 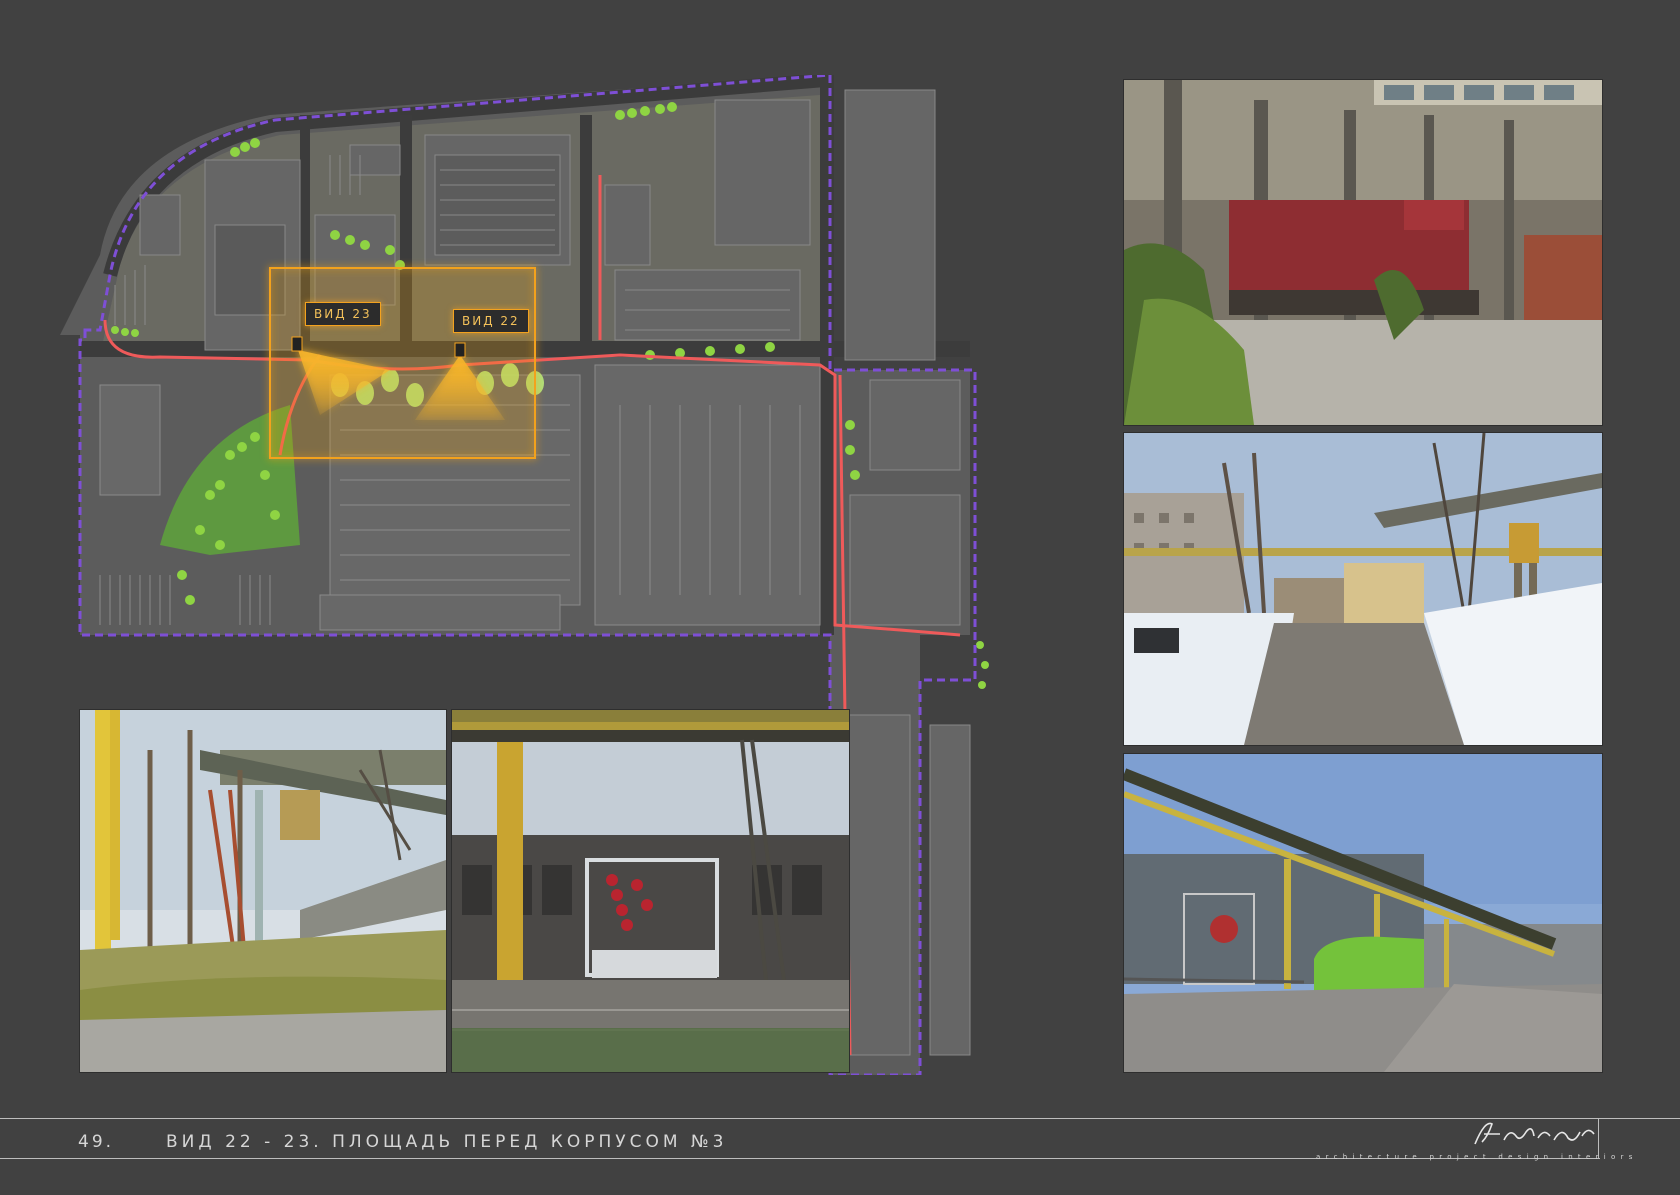 What do you see at coordinates (263, 891) in the screenshot?
I see `photo-crane` at bounding box center [263, 891].